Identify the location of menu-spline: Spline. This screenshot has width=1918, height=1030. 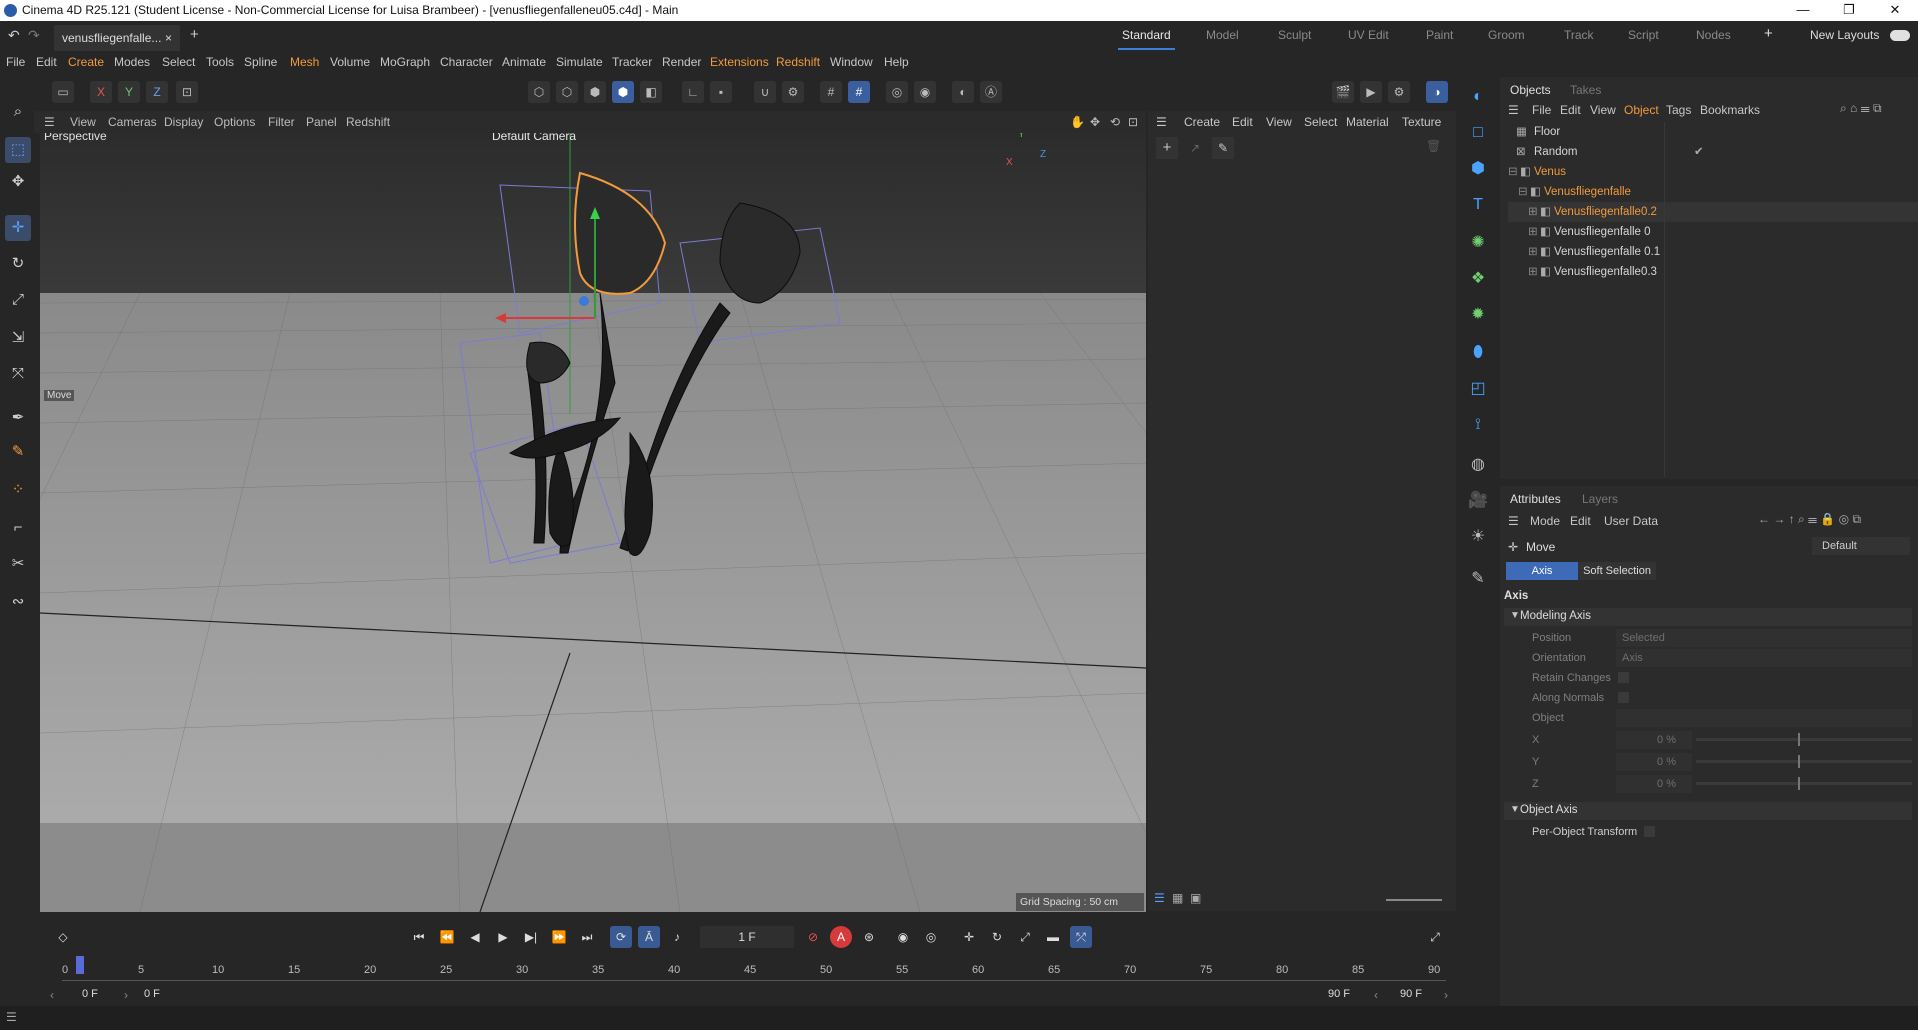
(260, 62).